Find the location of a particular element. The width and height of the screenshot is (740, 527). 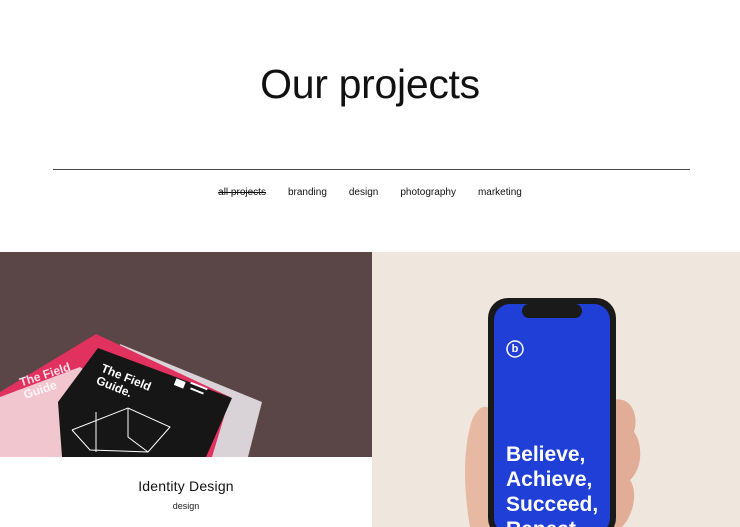

page-title: Our projects is located at coordinates (370, 84).